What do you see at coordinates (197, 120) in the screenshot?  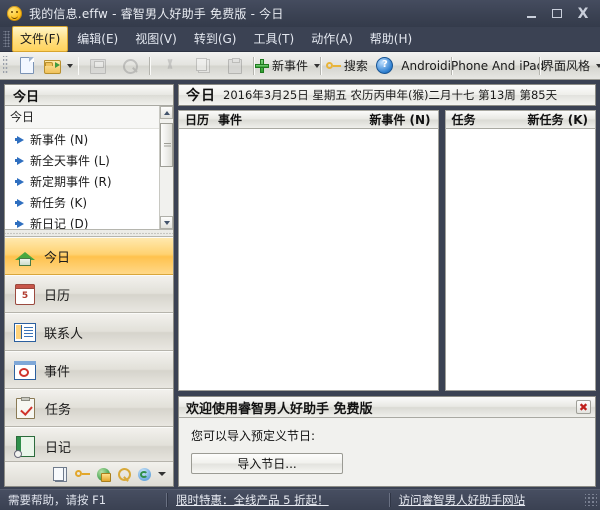 I see `calendar-column-label: 日历` at bounding box center [197, 120].